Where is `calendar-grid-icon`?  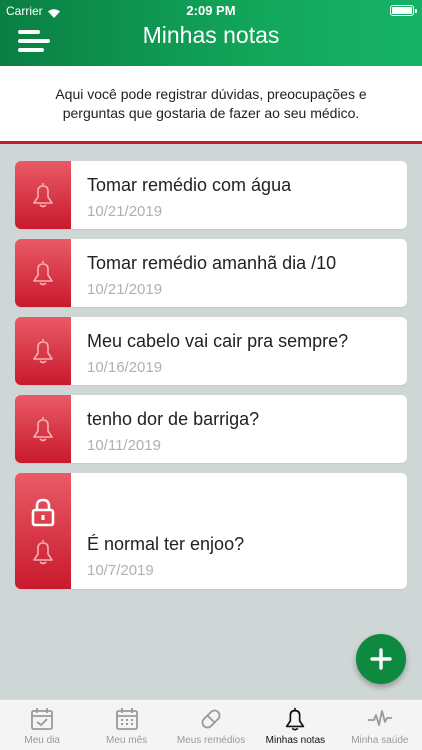
calendar-grid-icon is located at coordinates (126, 719).